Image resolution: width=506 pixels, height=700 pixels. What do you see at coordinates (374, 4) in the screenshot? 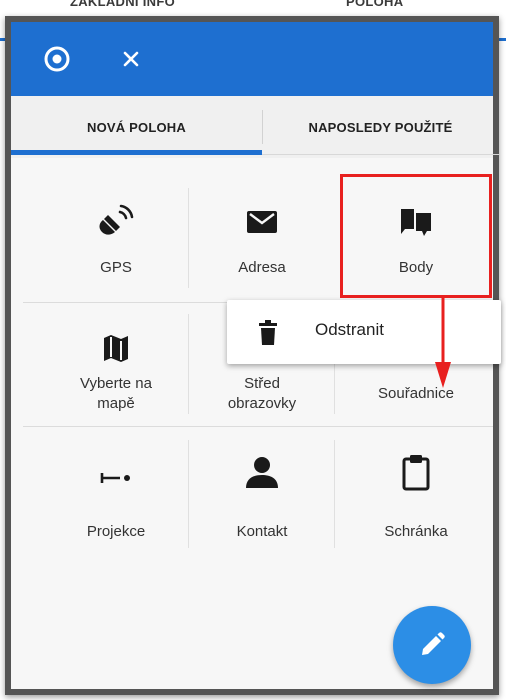
I see `background-tab-location: POLOHA` at bounding box center [374, 4].